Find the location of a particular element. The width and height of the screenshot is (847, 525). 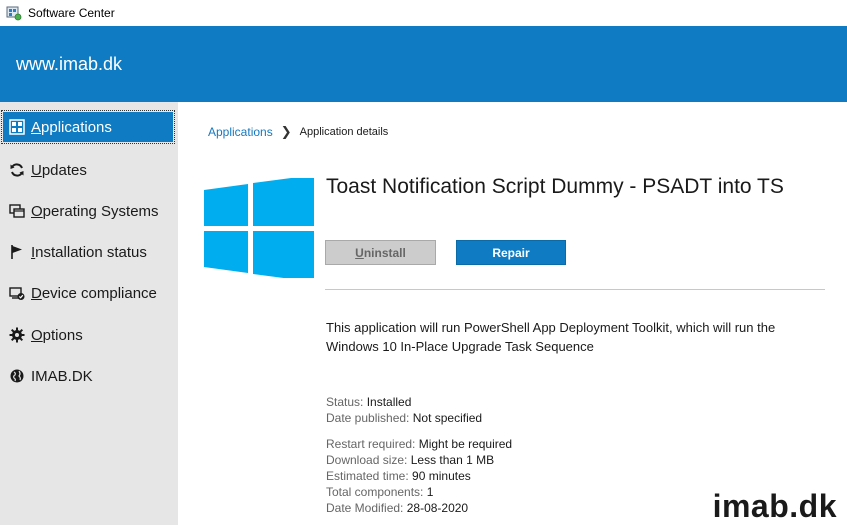

sidebar-item-imab-dk: IMAB.DK is located at coordinates (88, 376).